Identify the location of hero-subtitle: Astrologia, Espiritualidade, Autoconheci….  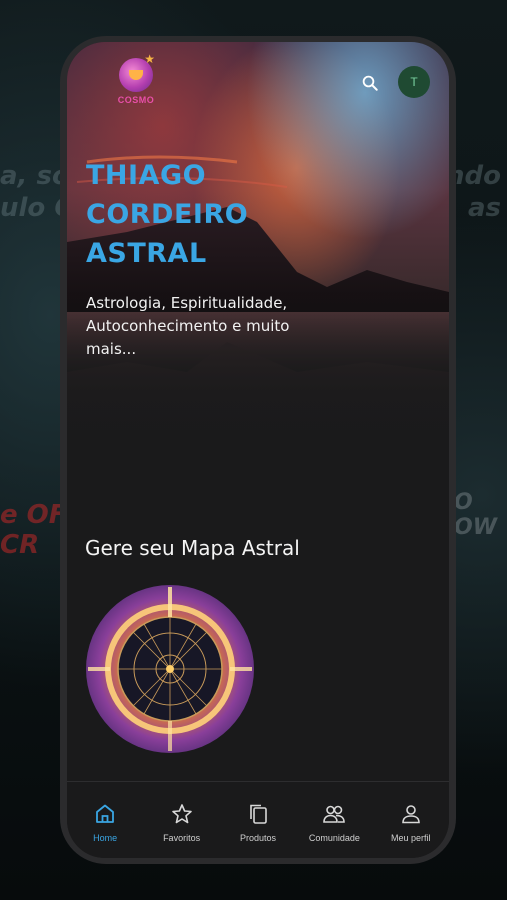
(188, 326).